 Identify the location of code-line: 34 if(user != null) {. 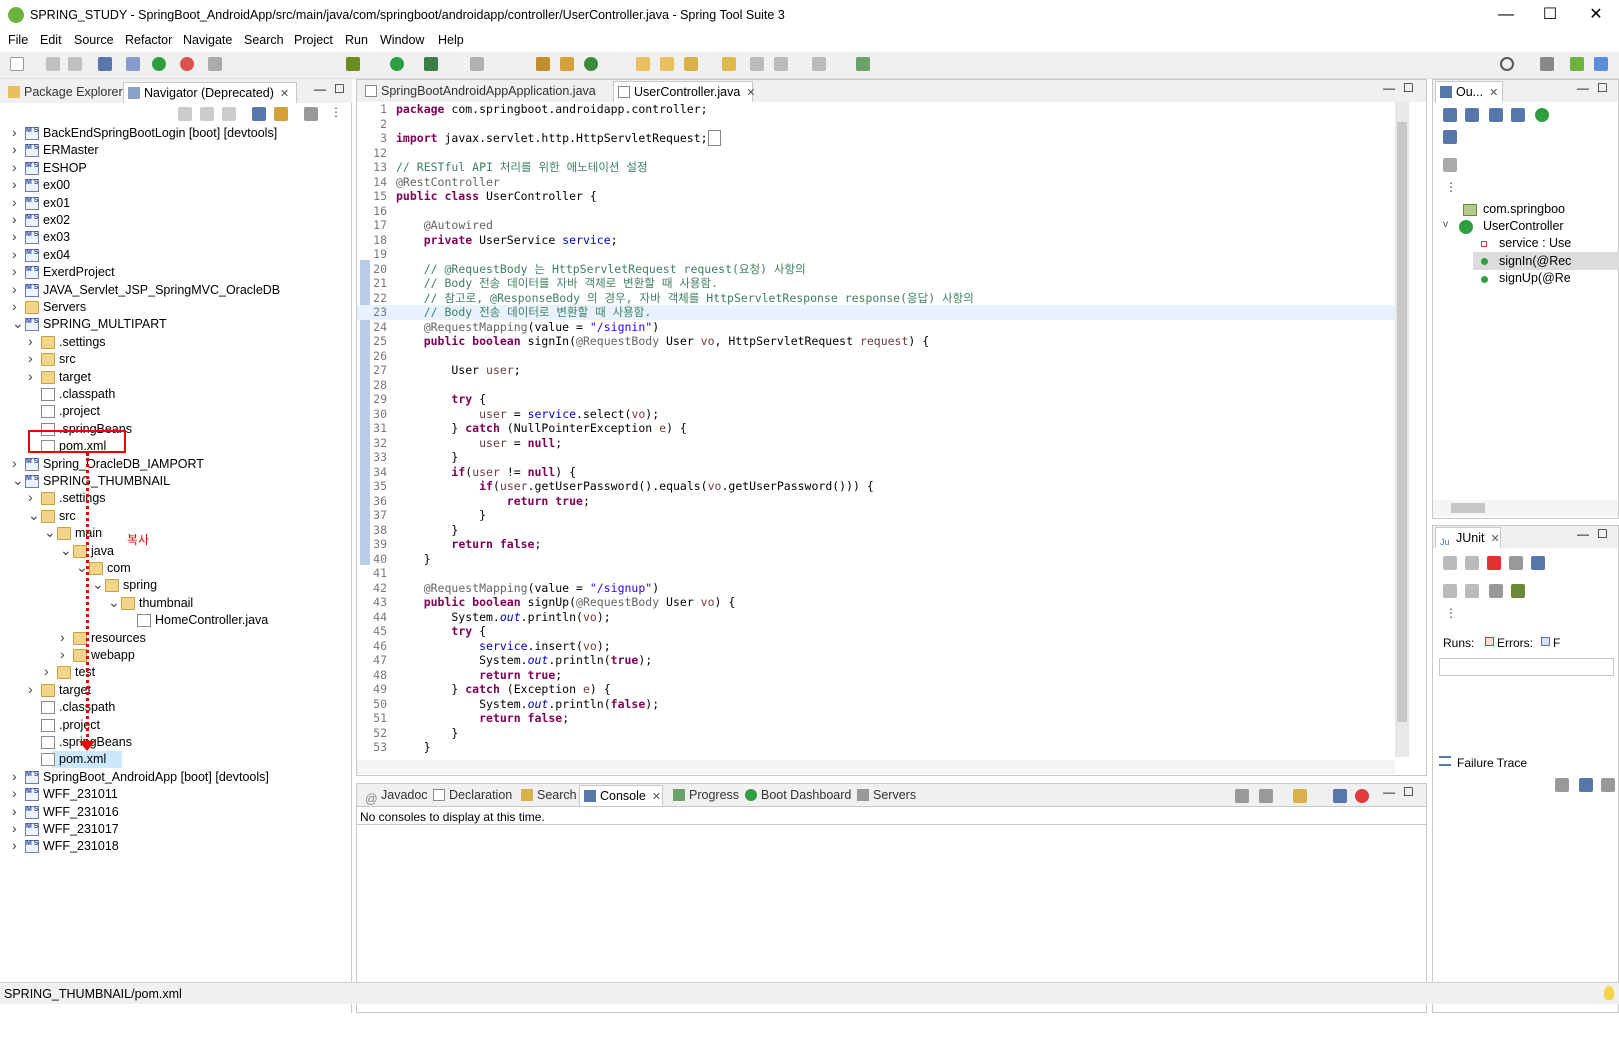
(877, 472).